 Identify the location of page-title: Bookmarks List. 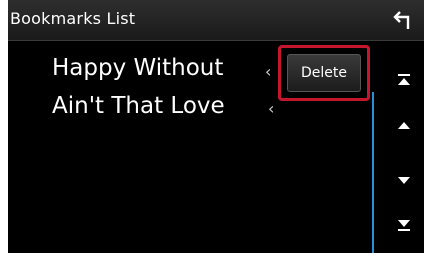
(73, 18).